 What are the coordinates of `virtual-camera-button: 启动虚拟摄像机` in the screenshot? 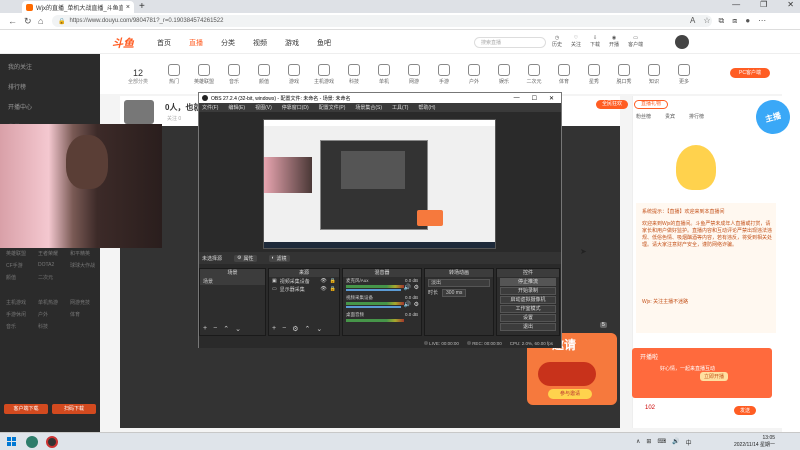 It's located at (528, 300).